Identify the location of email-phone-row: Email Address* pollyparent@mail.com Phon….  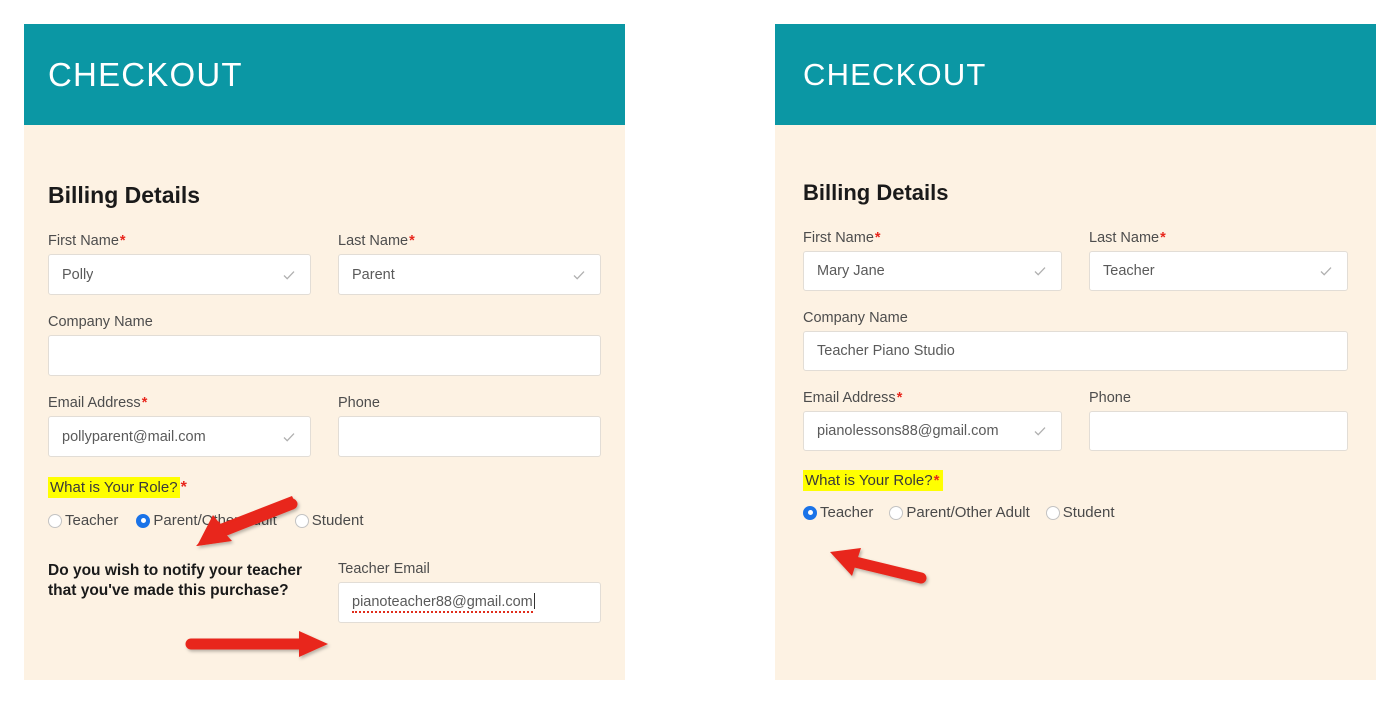
(324, 426).